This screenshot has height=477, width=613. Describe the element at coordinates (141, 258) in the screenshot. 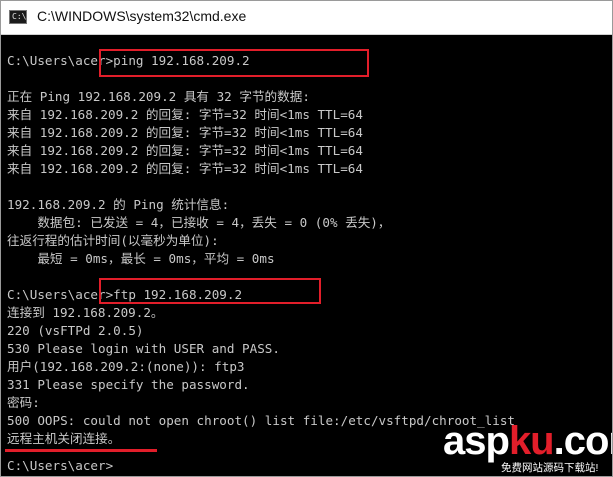

I see `console-line: 最短 = 0ms，最长 = 0ms，平均 = 0ms` at that location.